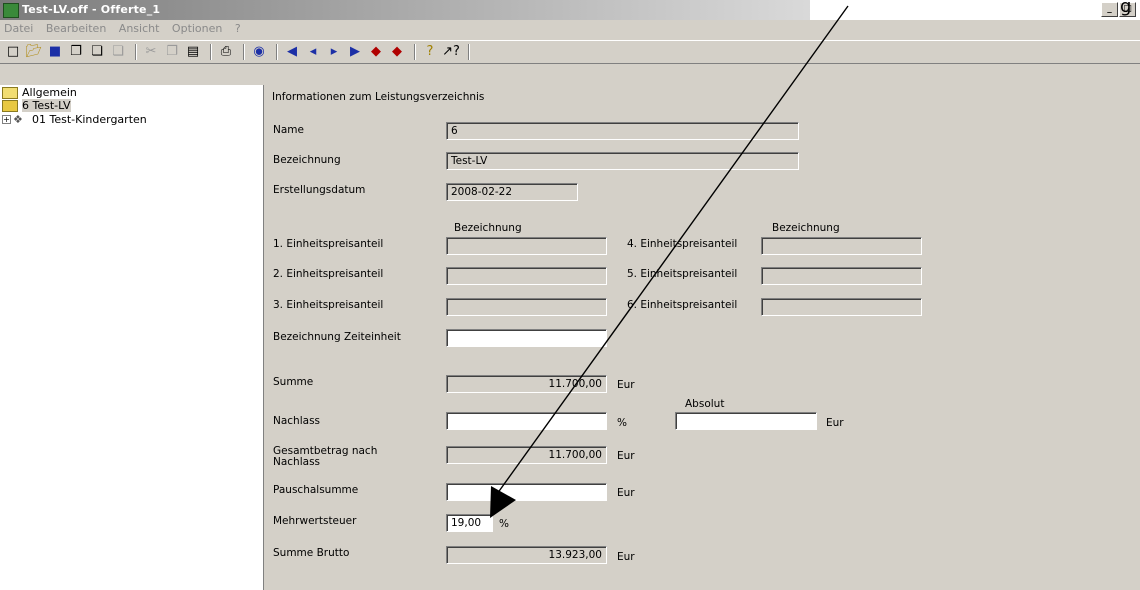 The height and width of the screenshot is (590, 1140). Describe the element at coordinates (626, 385) in the screenshot. I see `summe-unit: Eur` at that location.